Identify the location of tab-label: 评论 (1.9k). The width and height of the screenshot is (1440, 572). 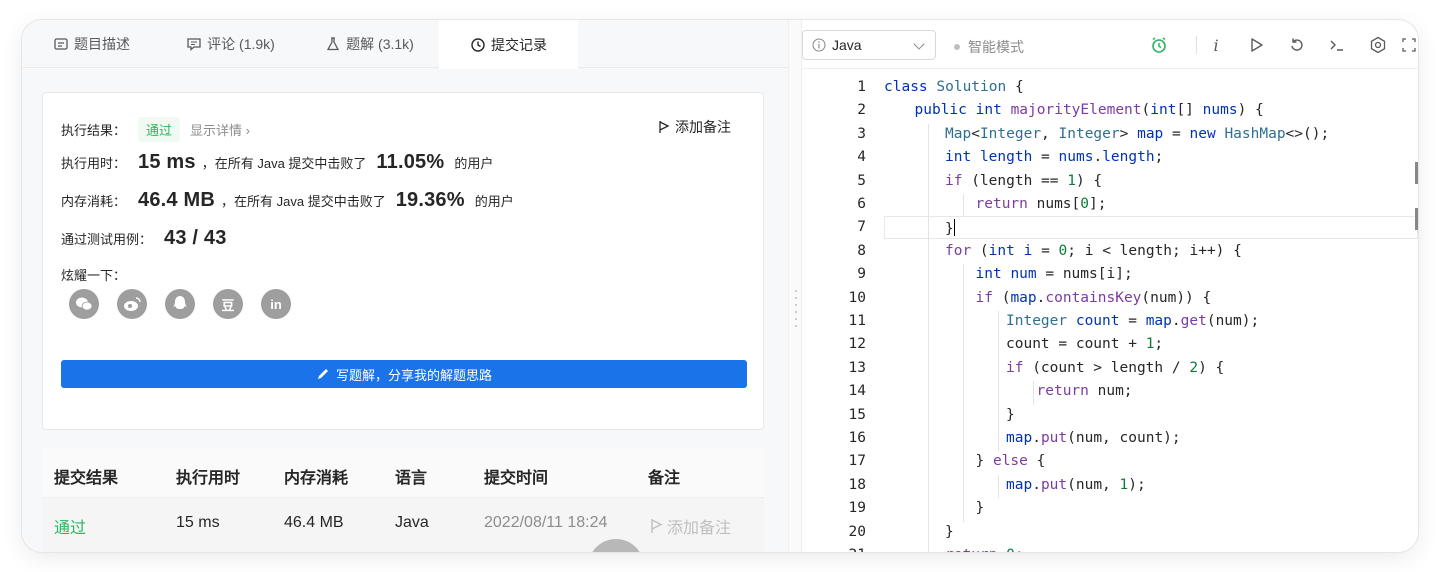
(241, 44).